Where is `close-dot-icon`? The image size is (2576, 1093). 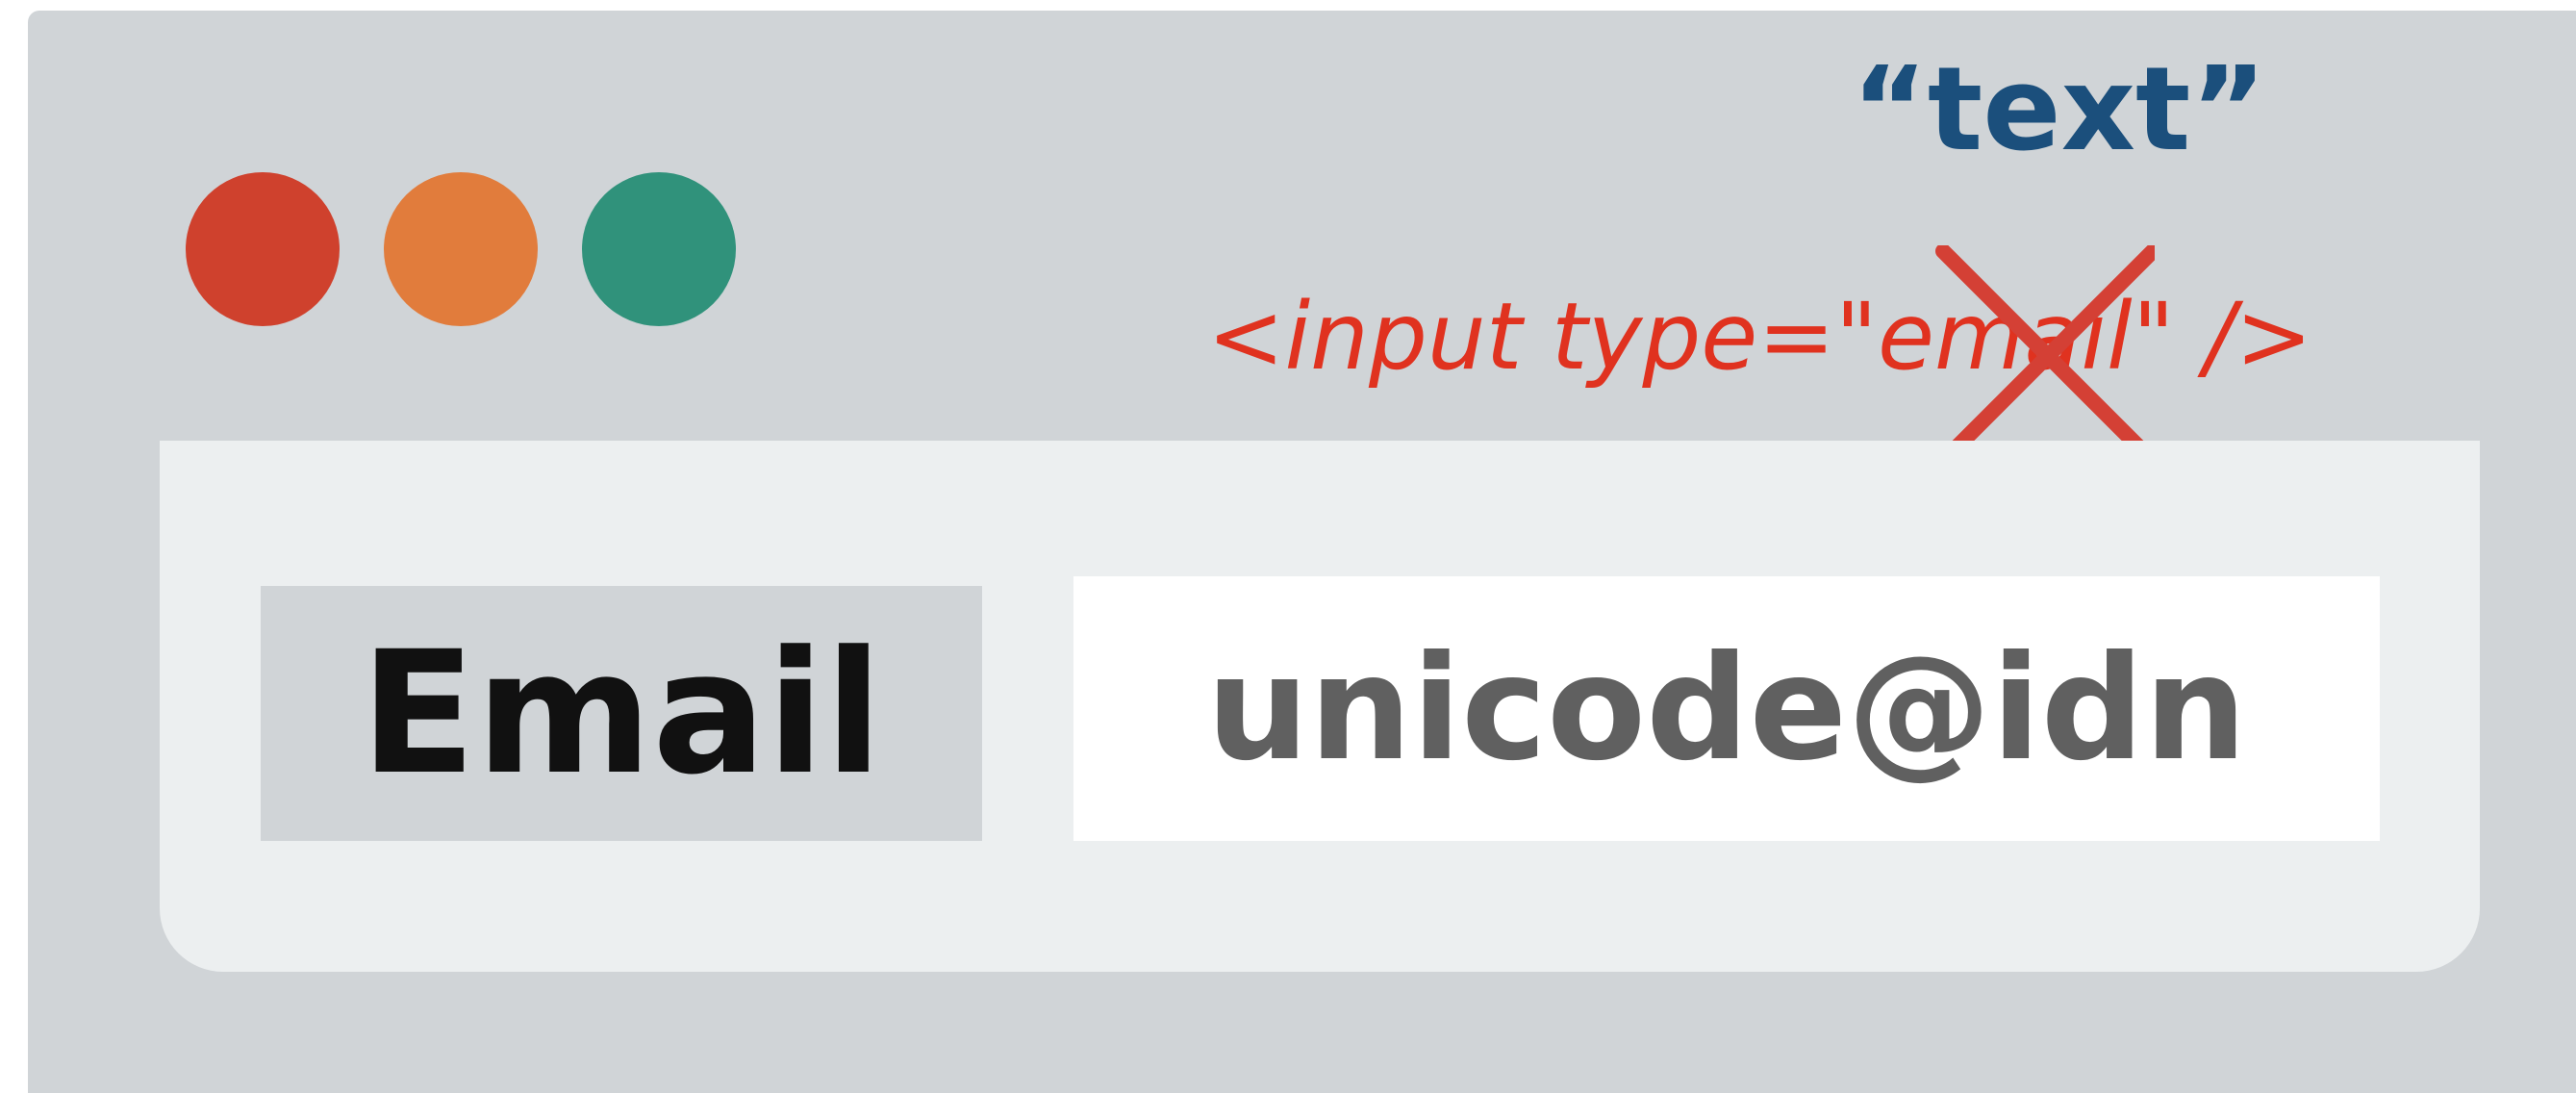 close-dot-icon is located at coordinates (263, 249).